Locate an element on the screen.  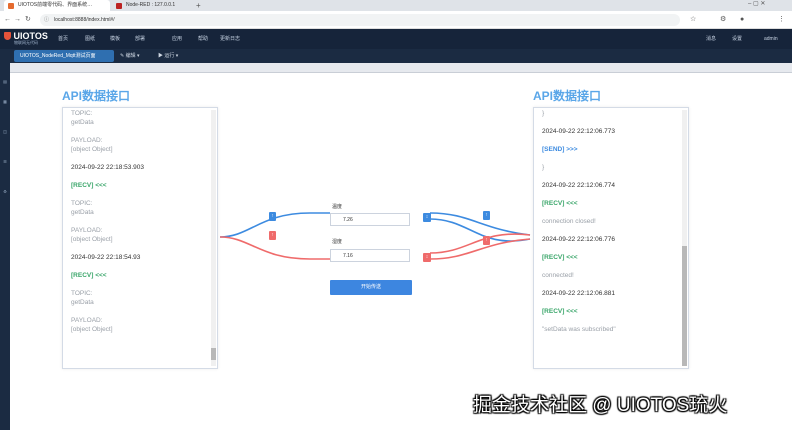
menu-drawings: 图纸 is located at coordinates (90, 39).